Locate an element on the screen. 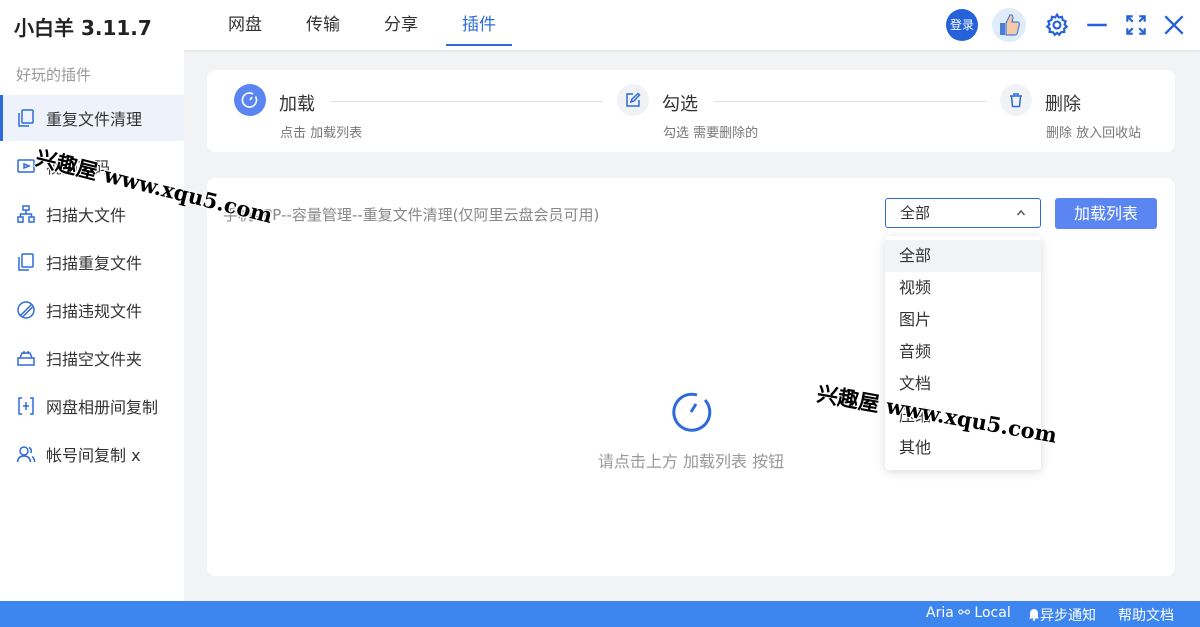 This screenshot has width=1200, height=627. gear-icon is located at coordinates (1057, 25).